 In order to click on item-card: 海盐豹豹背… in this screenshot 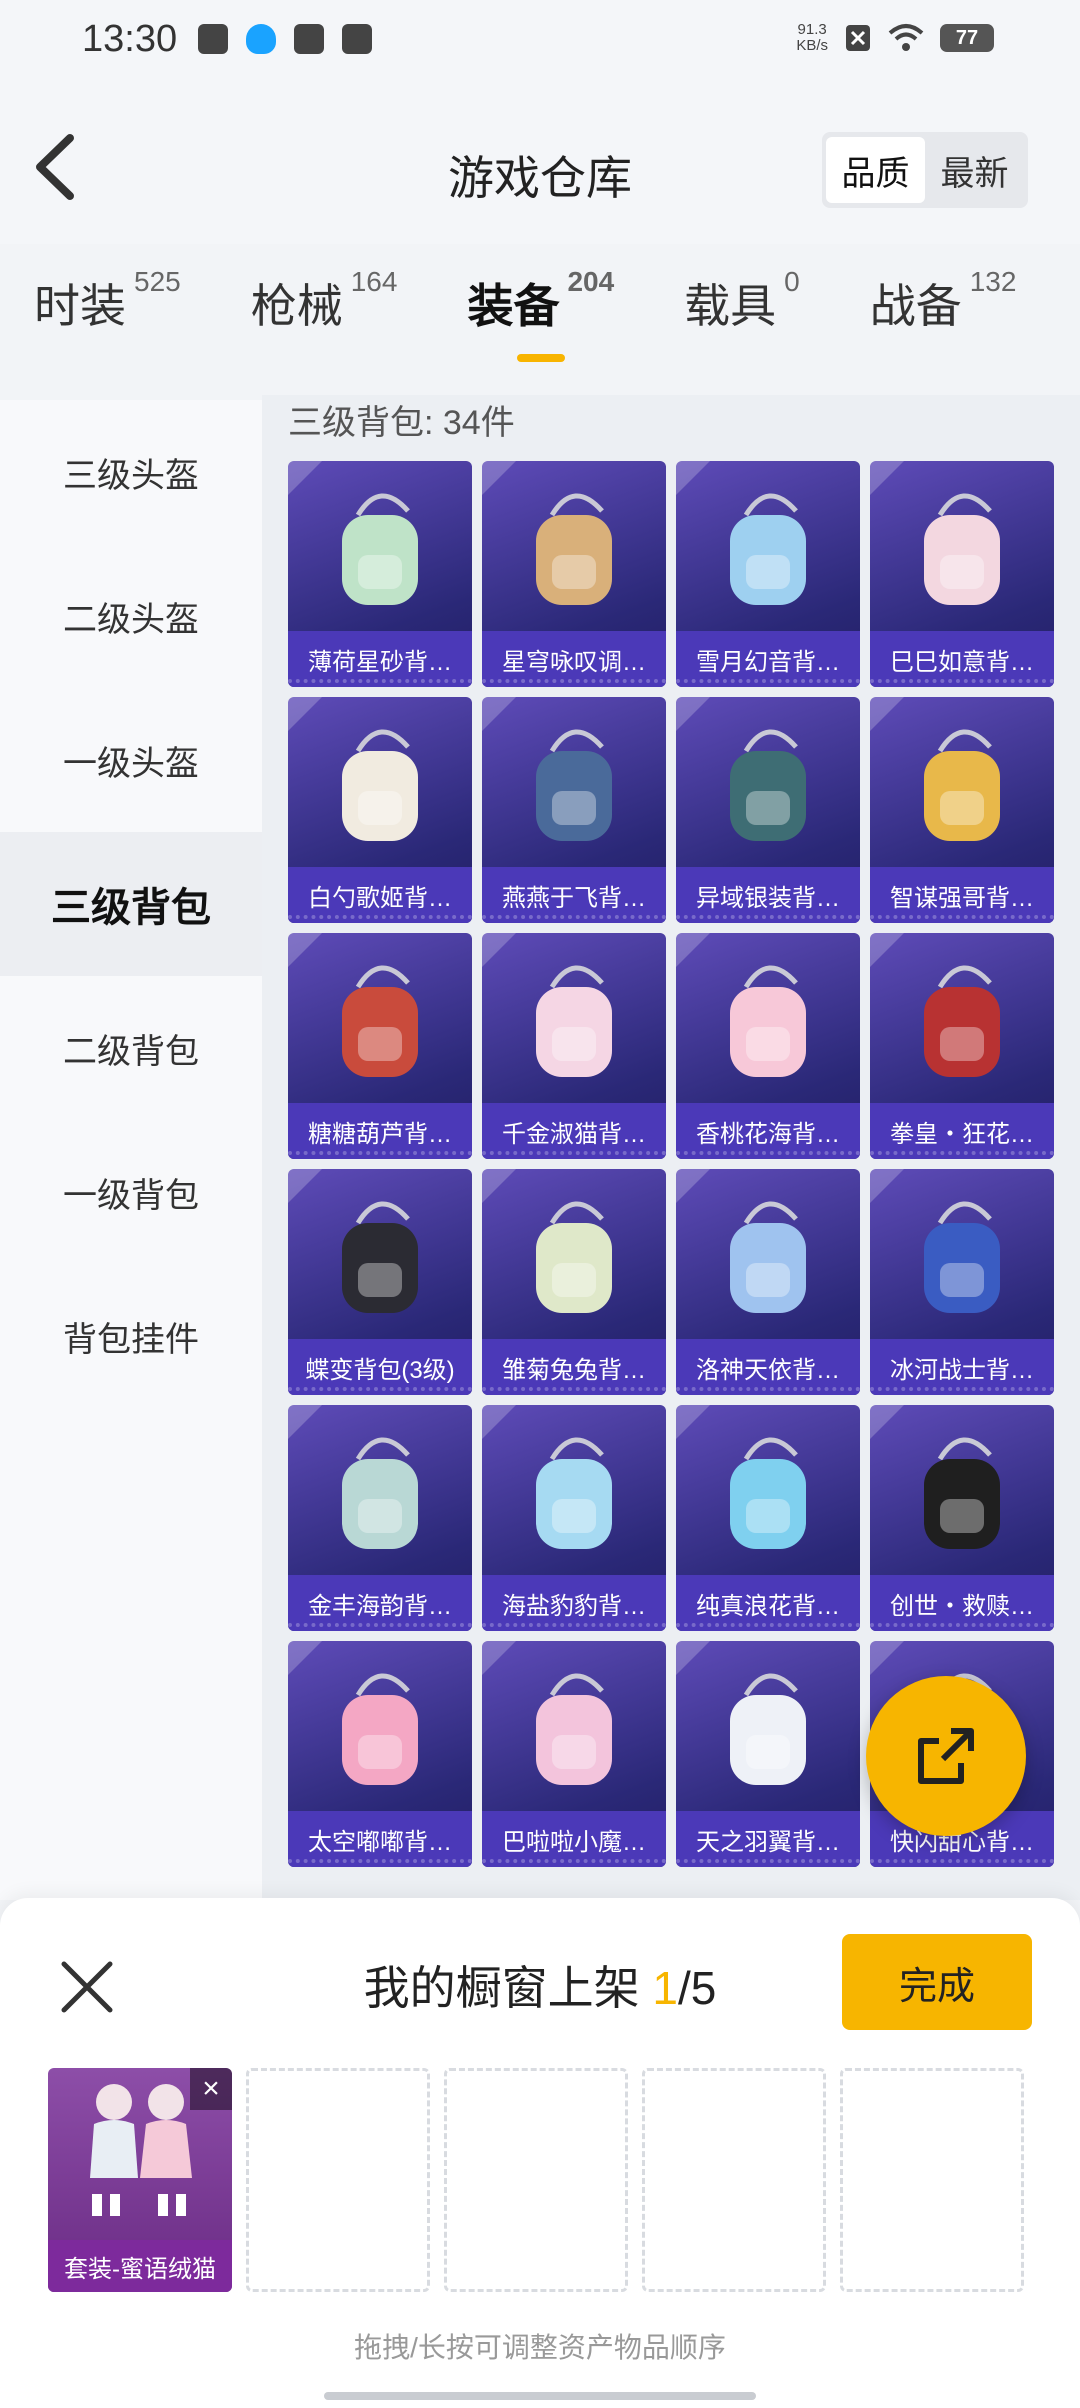, I will do `click(574, 1518)`.